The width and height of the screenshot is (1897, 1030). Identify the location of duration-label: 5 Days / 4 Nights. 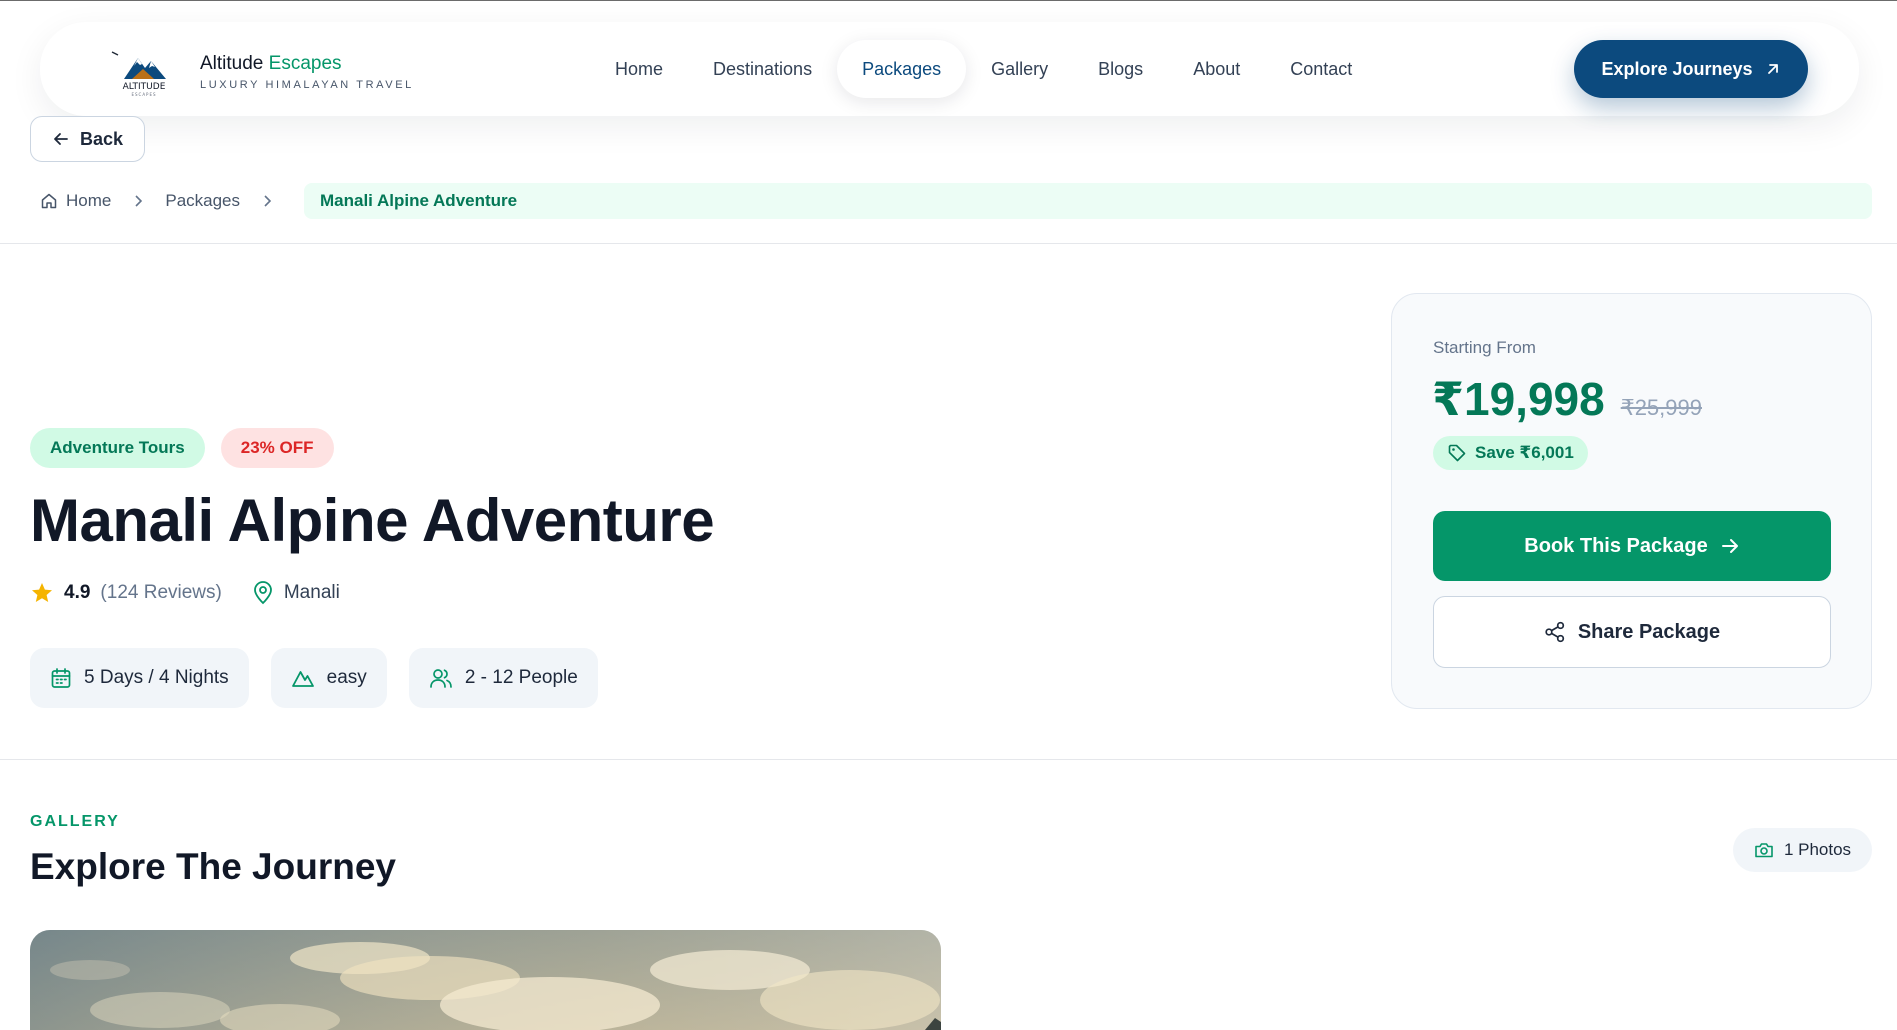
(156, 677).